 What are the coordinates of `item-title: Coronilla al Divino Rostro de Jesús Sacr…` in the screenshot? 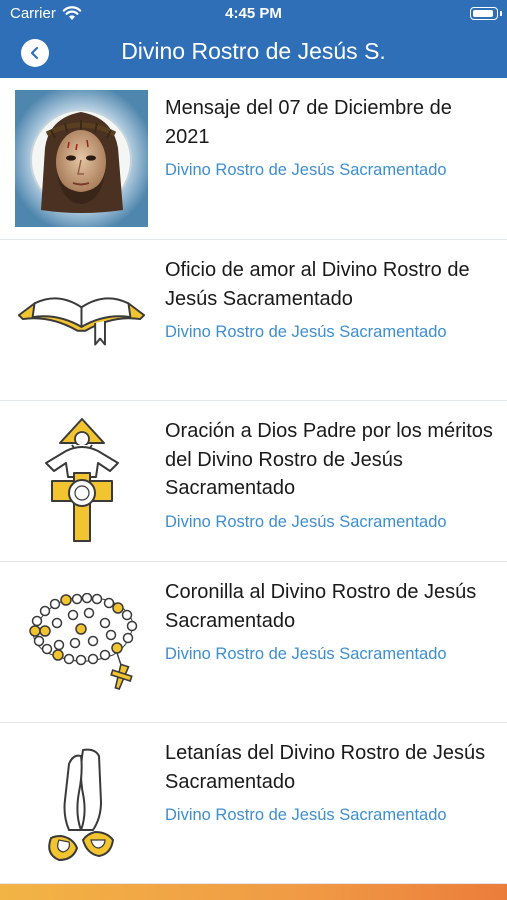 It's located at (321, 606).